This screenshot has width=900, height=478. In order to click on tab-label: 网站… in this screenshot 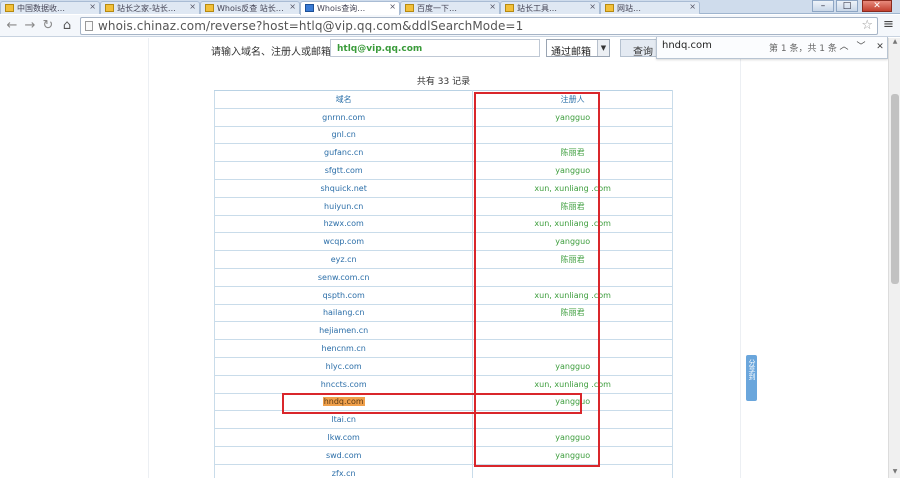, I will do `click(629, 8)`.